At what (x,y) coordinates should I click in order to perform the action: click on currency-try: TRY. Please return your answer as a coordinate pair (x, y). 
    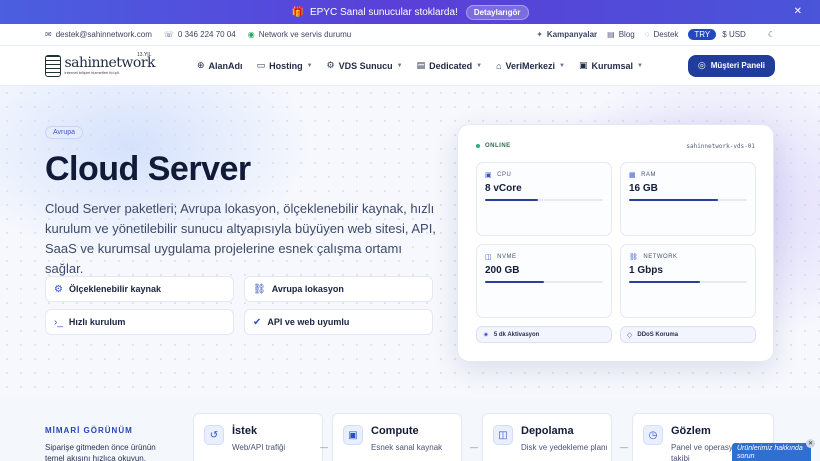
    Looking at the image, I should click on (702, 34).